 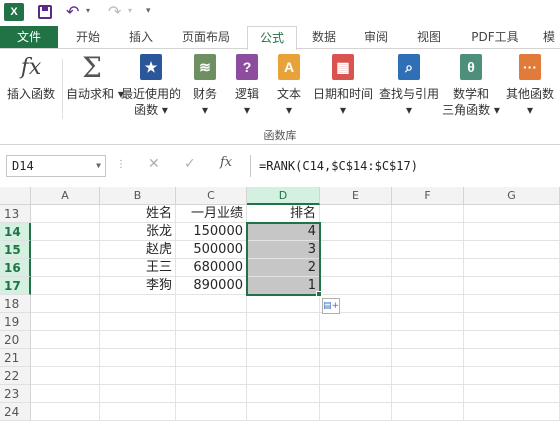 I want to click on cell-c13: 一月业绩, so click(x=211, y=214).